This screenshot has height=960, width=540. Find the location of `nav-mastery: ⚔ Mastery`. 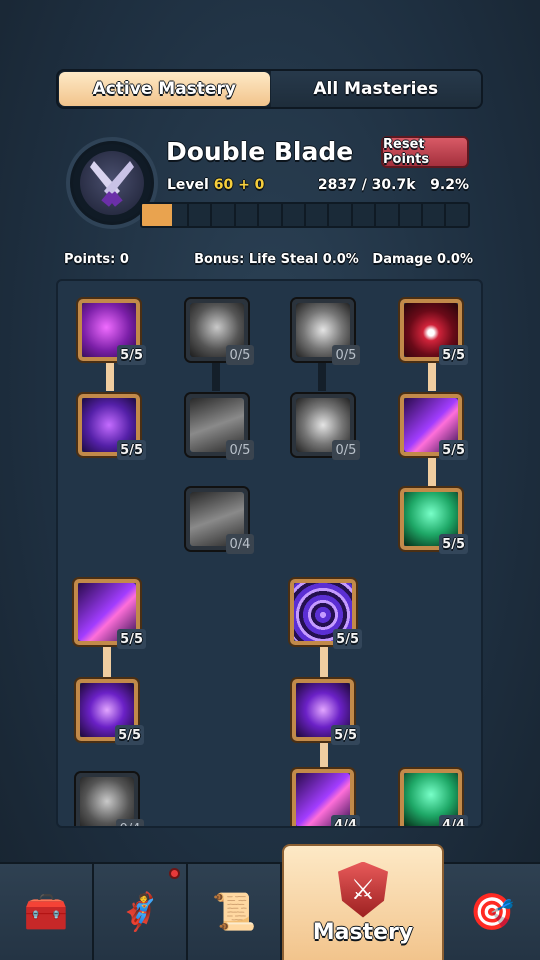

nav-mastery: ⚔ Mastery is located at coordinates (363, 902).